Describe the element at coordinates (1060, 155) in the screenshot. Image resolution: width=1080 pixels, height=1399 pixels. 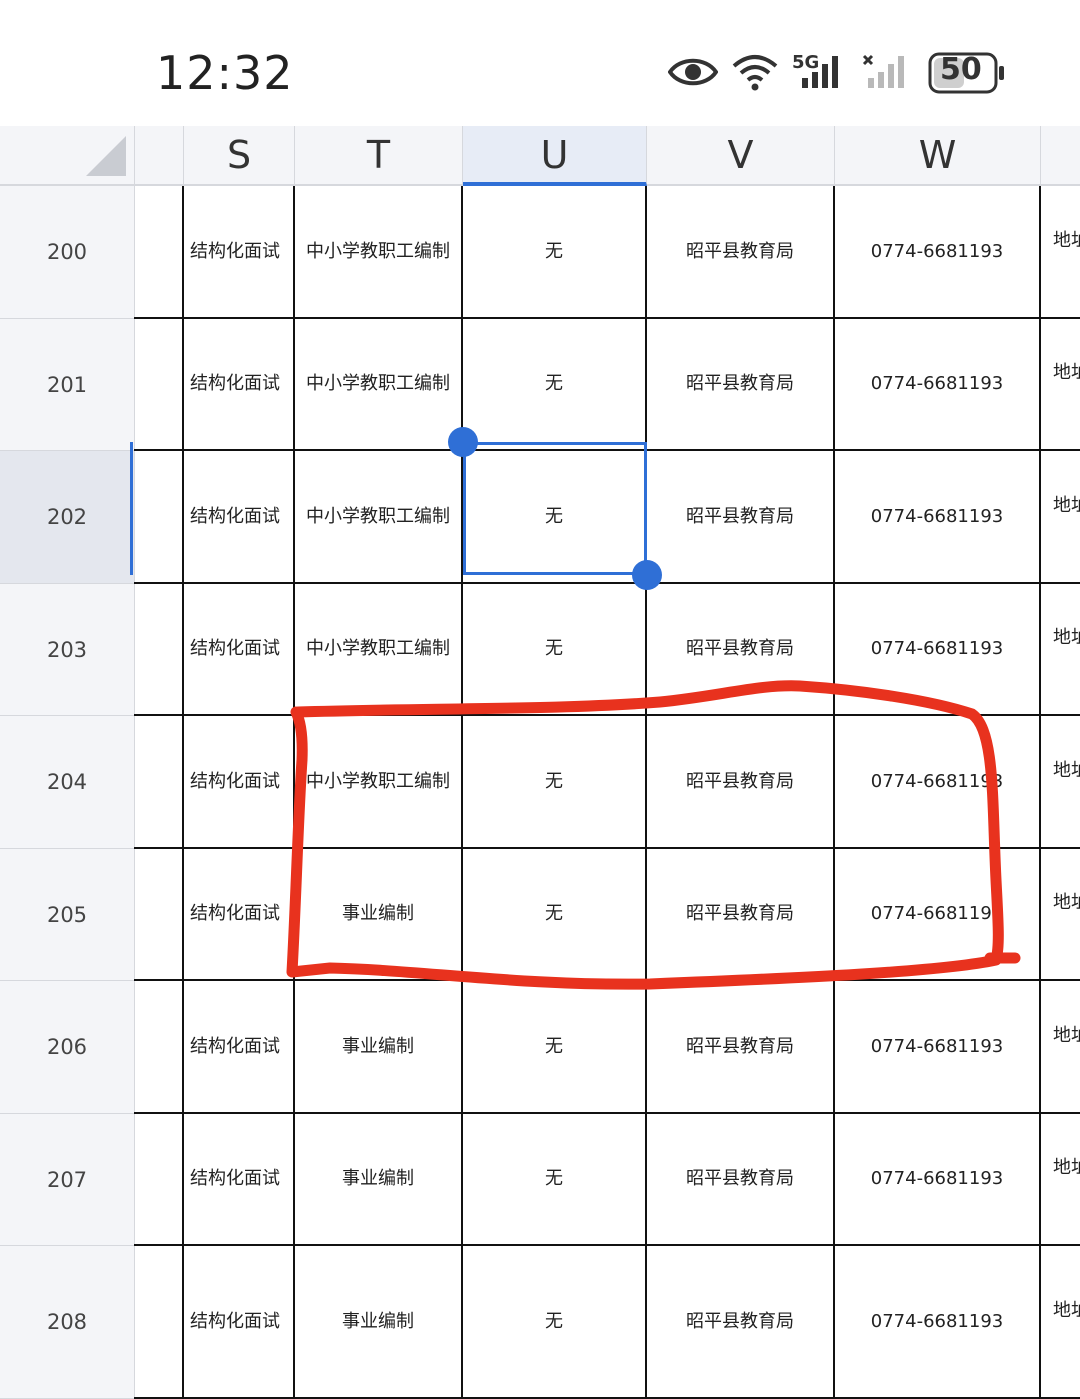
I see `column-header-x` at that location.